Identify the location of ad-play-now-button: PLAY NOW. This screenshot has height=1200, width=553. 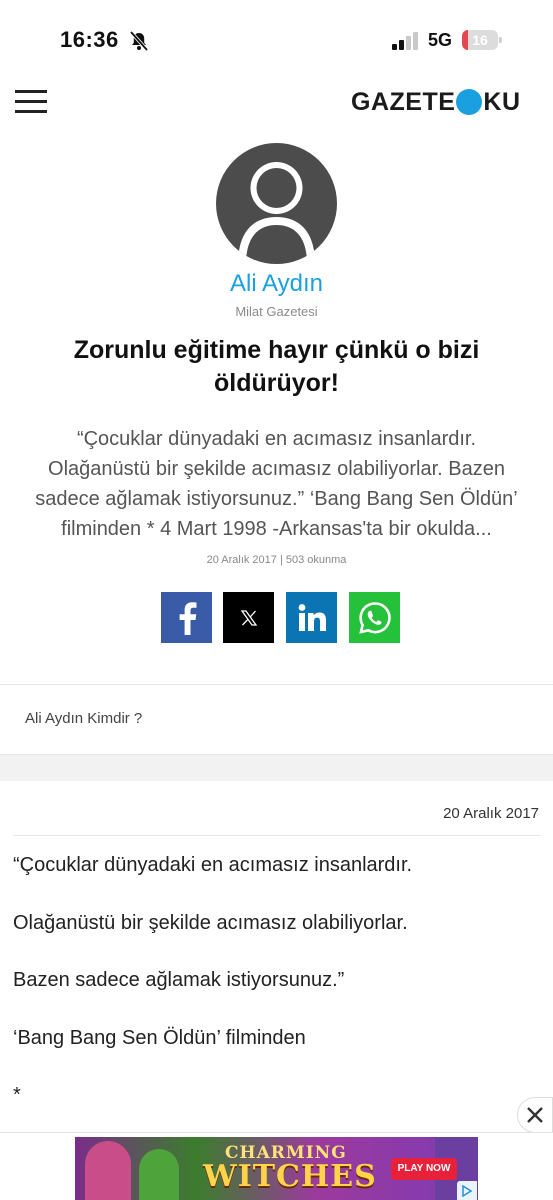
(424, 1169).